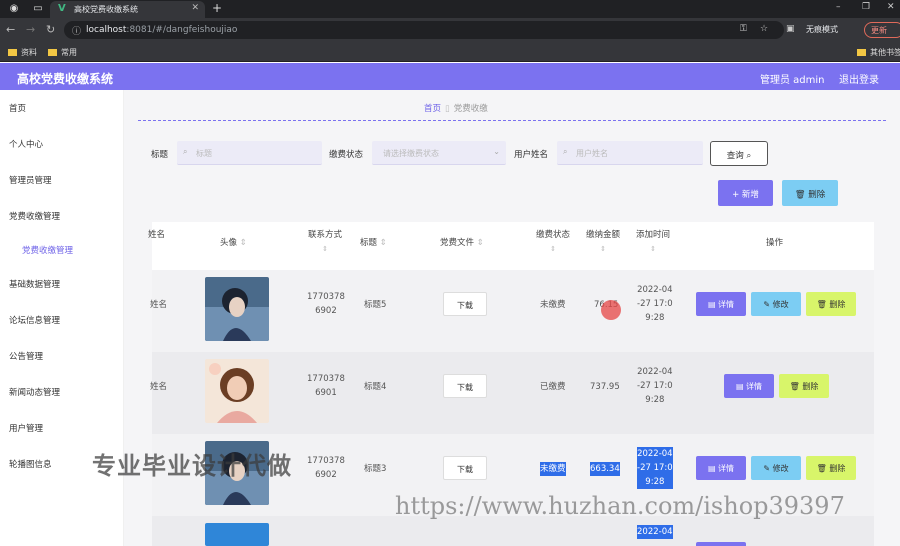  I want to click on breadcrumb-home: 首页, so click(432, 109).